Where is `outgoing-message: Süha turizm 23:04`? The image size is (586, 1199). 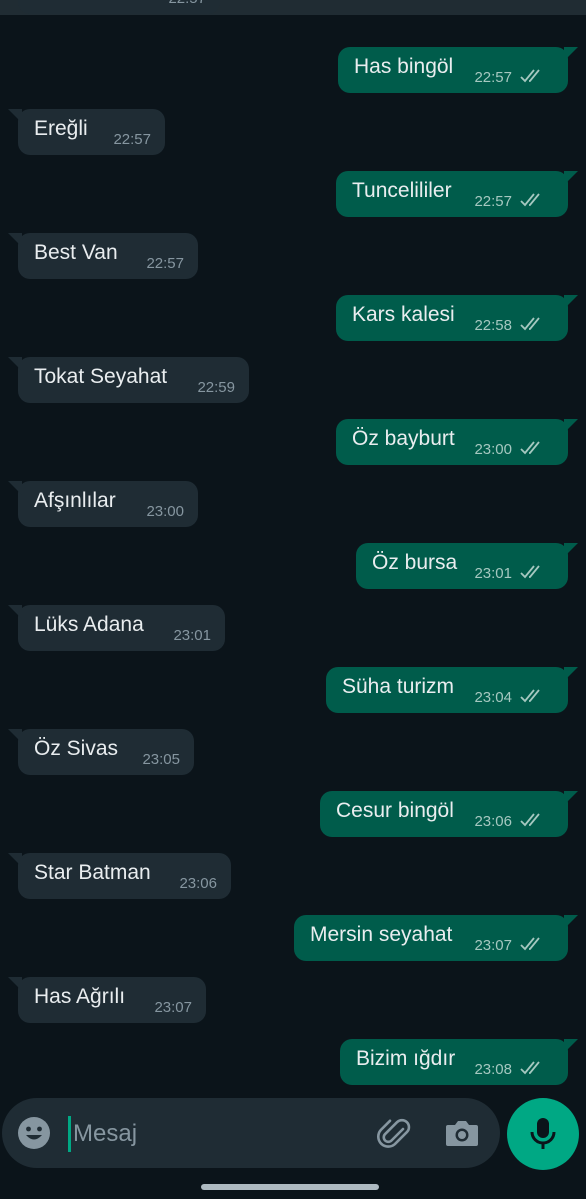
outgoing-message: Süha turizm 23:04 is located at coordinates (452, 690).